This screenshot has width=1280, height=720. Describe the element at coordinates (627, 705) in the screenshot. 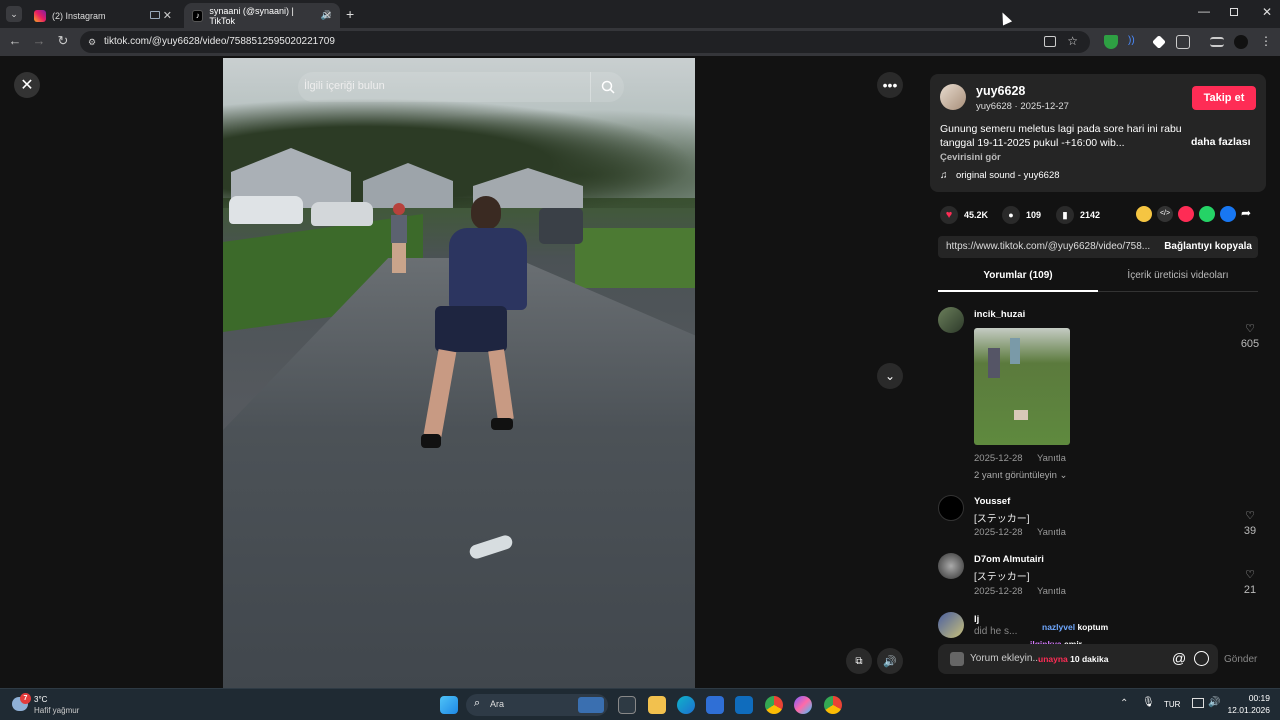

I see `task-view-icon` at that location.